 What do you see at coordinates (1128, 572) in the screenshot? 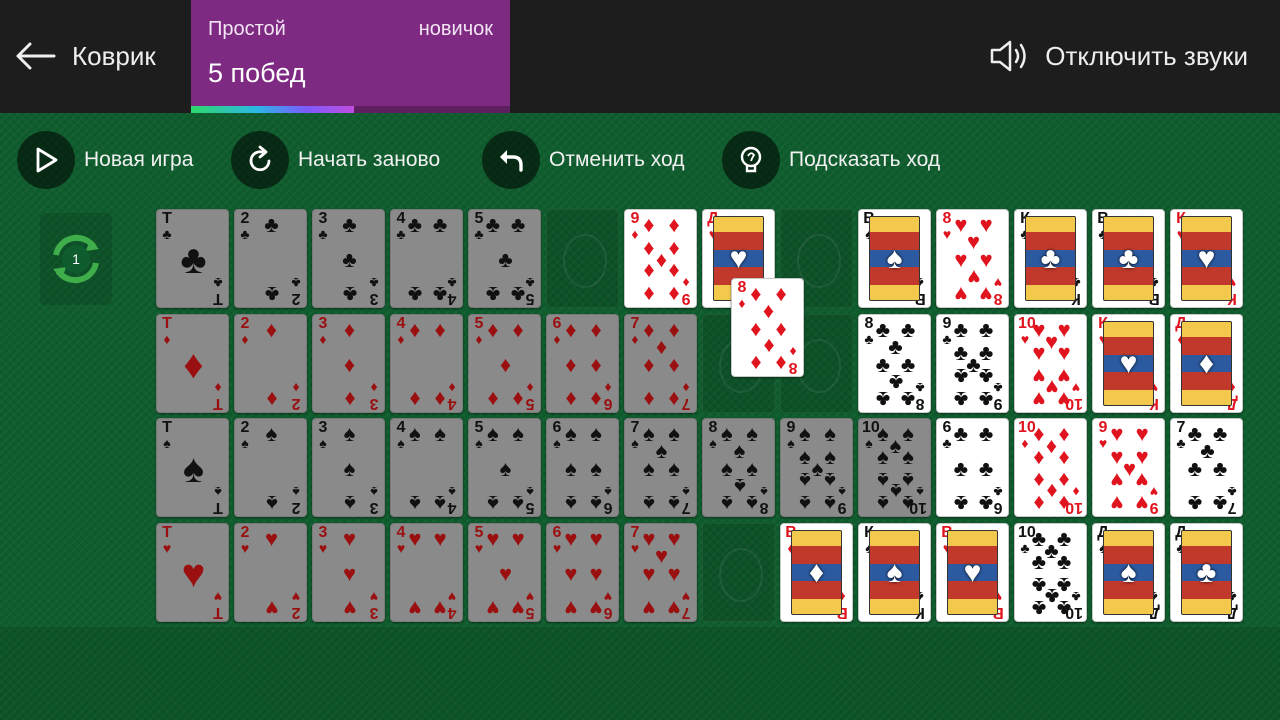
I see `playing-card: Д♠Д♠♠` at bounding box center [1128, 572].